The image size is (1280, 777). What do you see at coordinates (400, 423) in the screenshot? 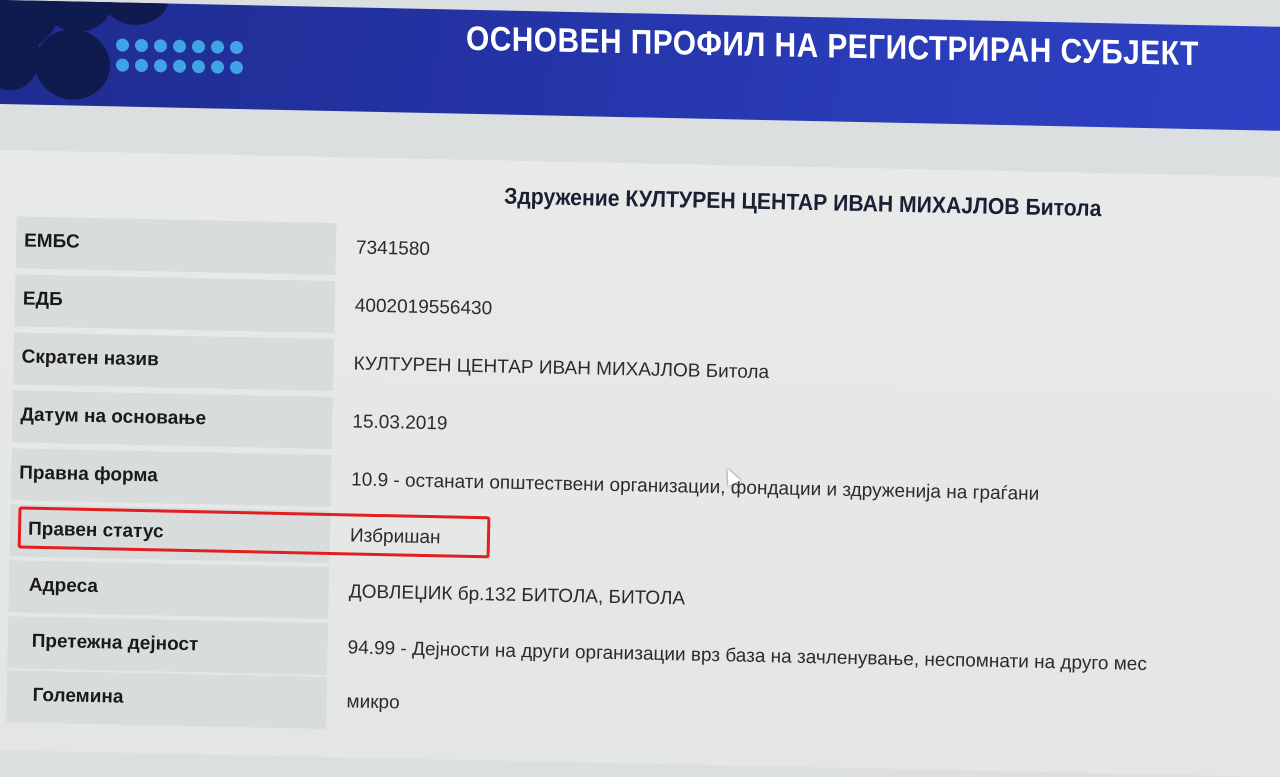
I see `field-value: 15.03.2019` at bounding box center [400, 423].